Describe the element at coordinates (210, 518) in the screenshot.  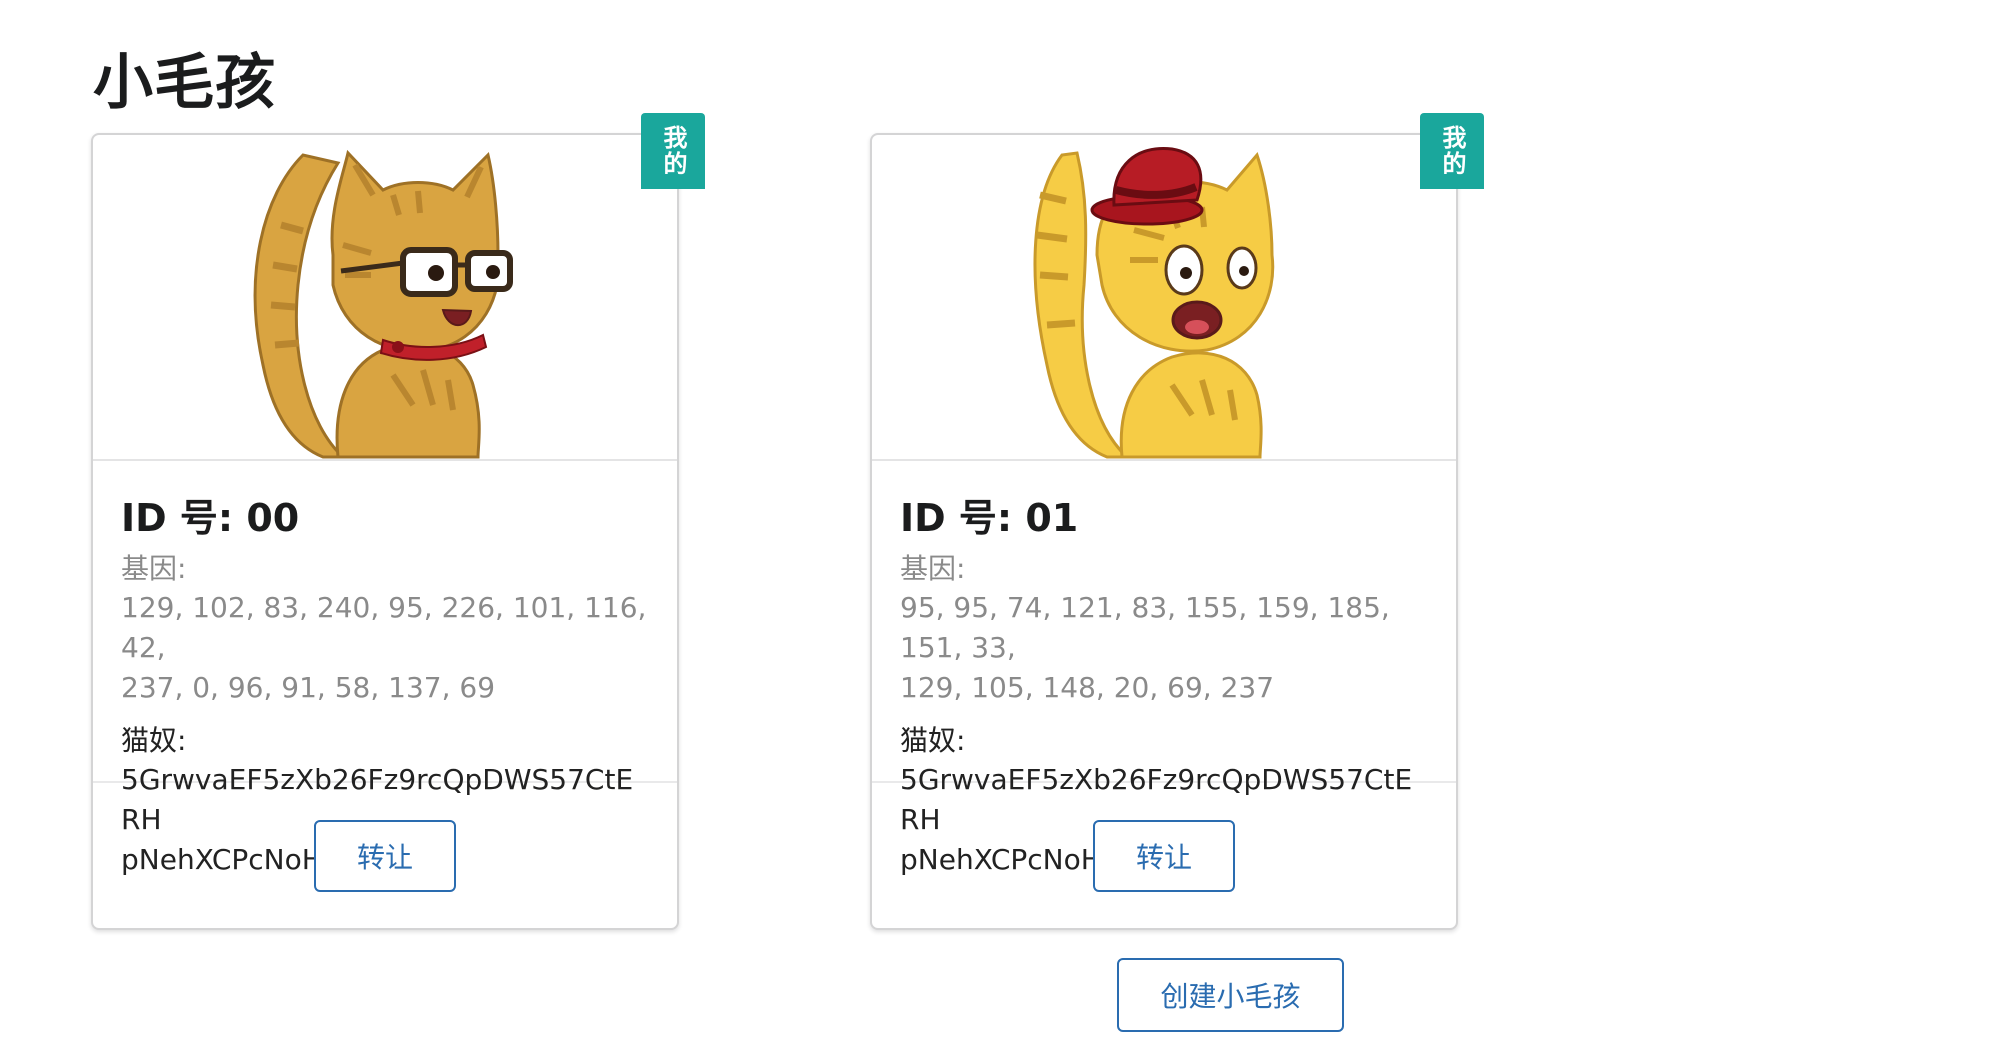
I see `cat-id: ID 号: 00` at that location.